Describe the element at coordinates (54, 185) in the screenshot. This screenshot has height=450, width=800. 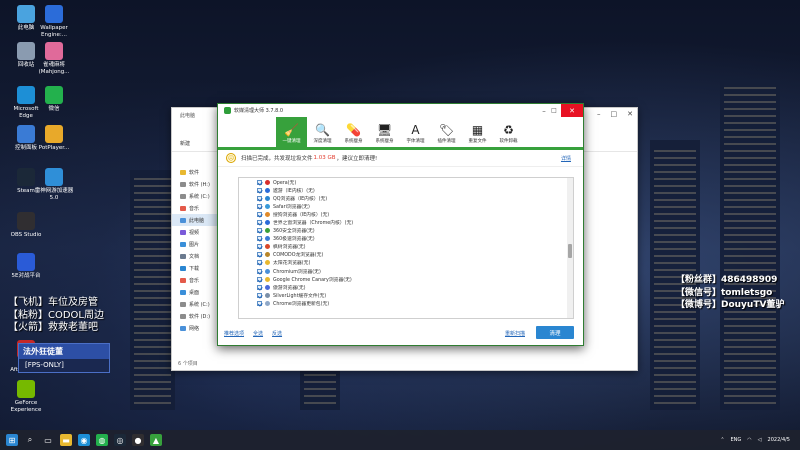
I see `desktop-icon: 雷神网游加速器5.0` at that location.